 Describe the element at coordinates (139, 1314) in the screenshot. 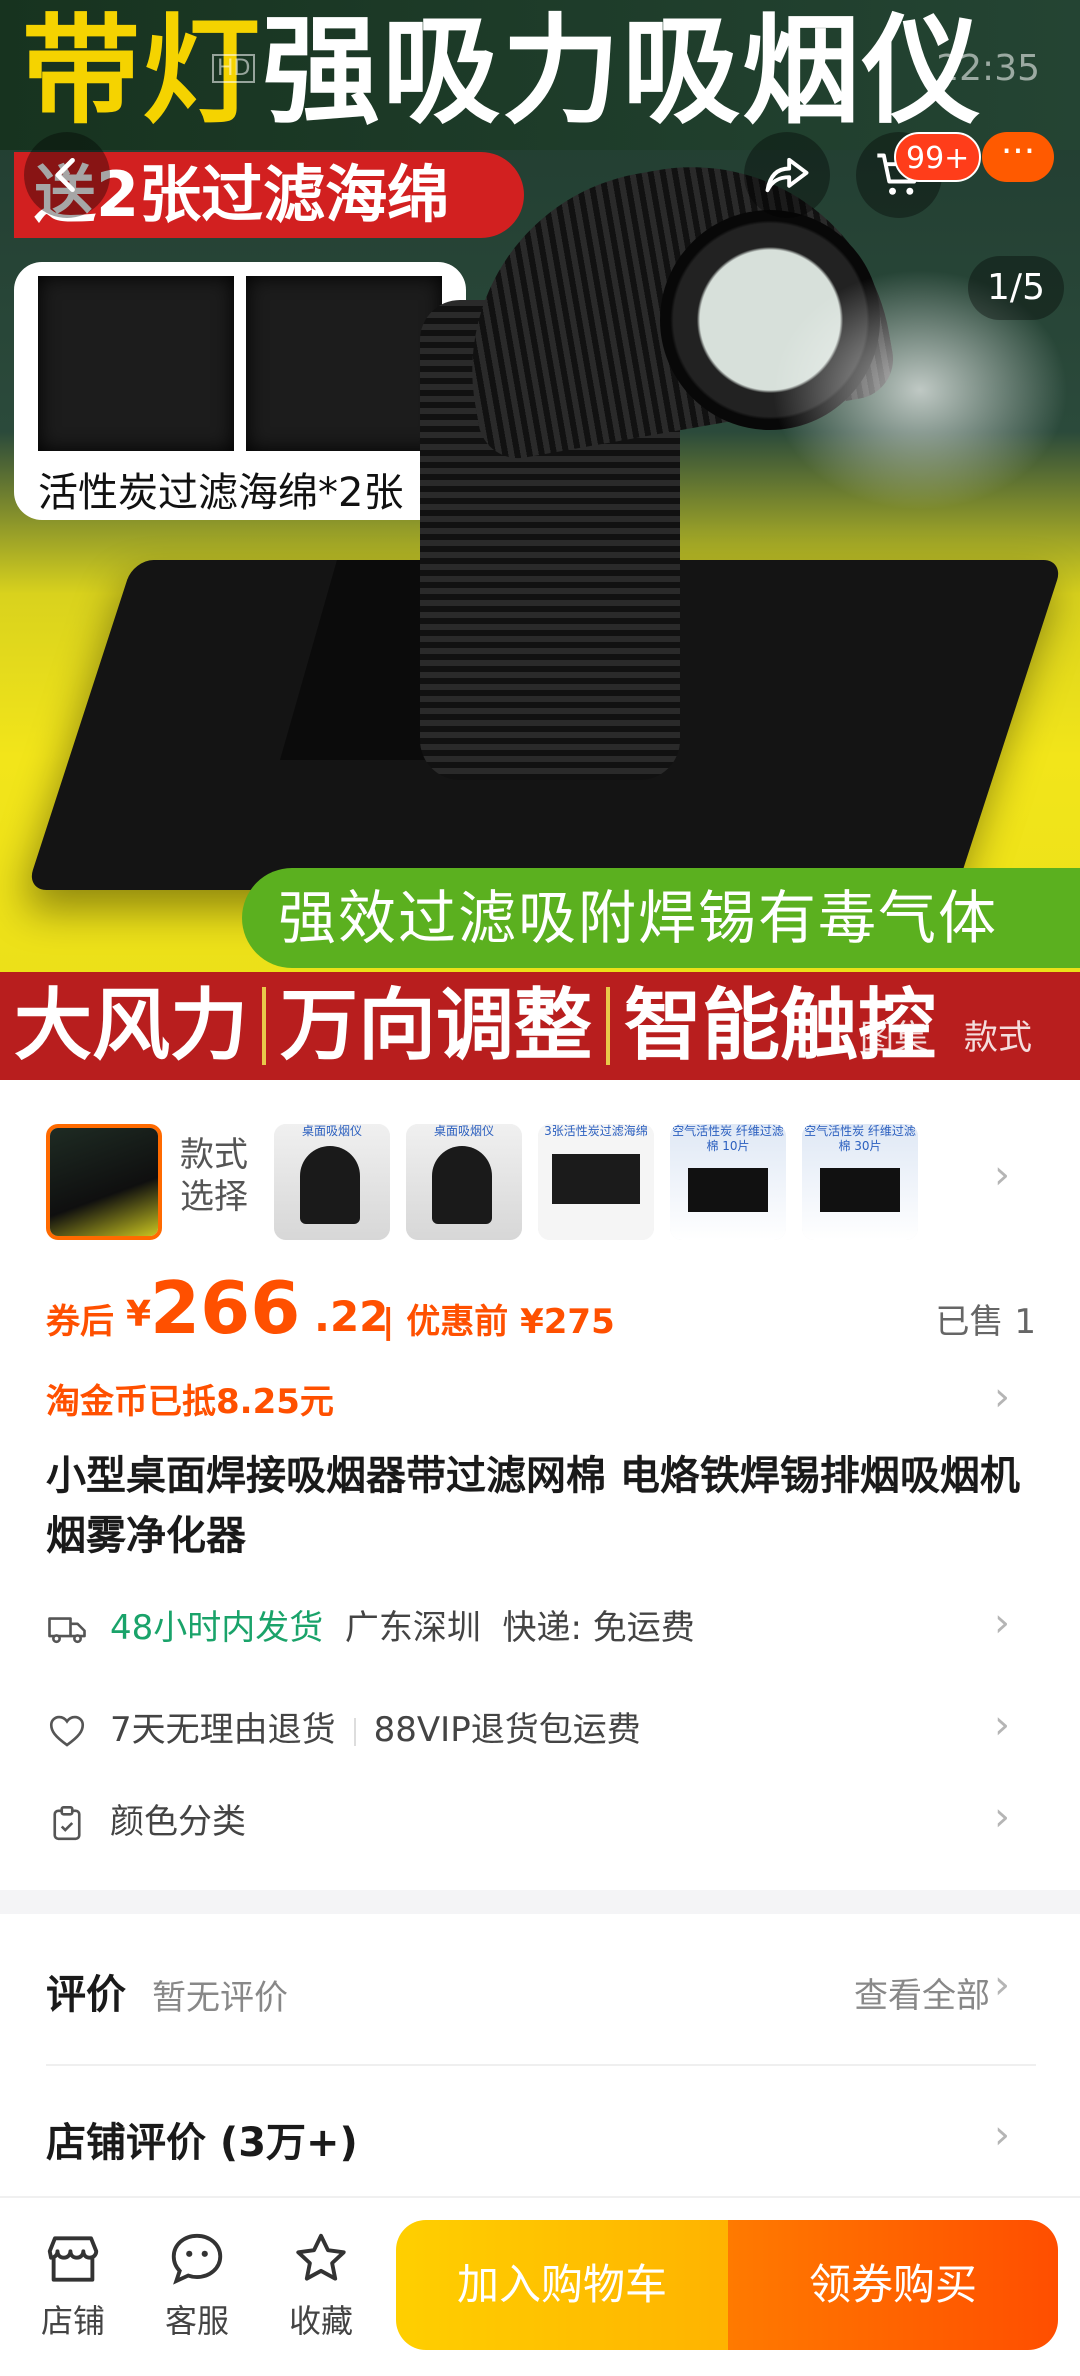

I see `currency-symbol: ¥` at that location.